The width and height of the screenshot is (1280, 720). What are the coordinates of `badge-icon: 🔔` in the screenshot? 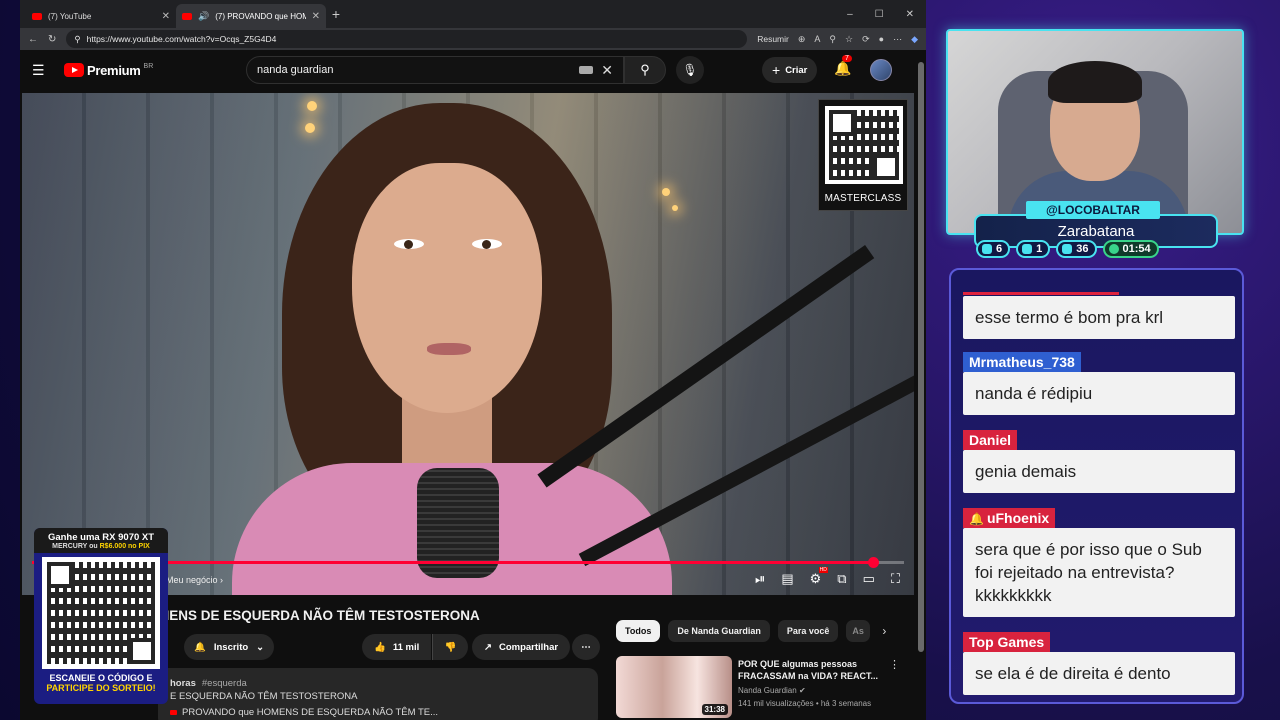 It's located at (976, 519).